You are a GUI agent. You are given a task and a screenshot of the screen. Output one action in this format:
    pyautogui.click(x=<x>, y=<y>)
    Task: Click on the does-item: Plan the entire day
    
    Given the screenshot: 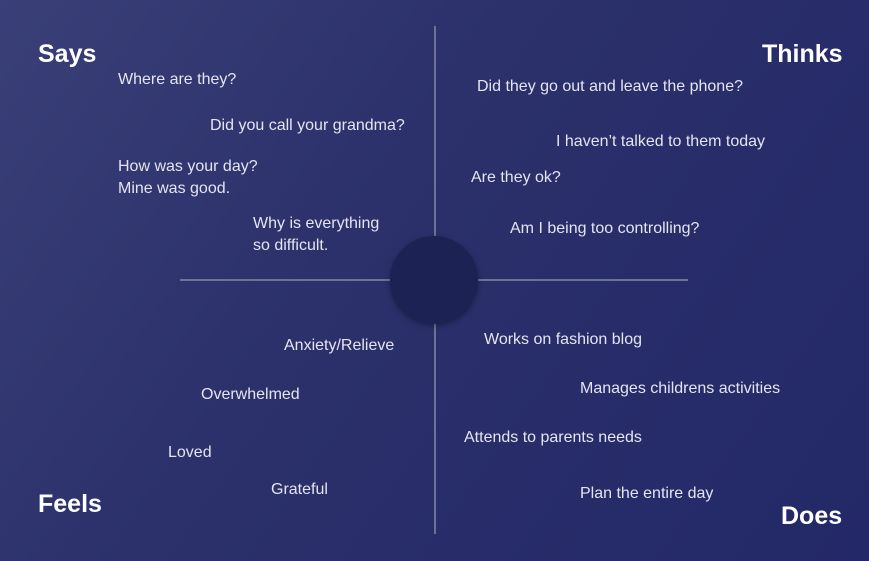 What is the action you would take?
    pyautogui.click(x=647, y=493)
    